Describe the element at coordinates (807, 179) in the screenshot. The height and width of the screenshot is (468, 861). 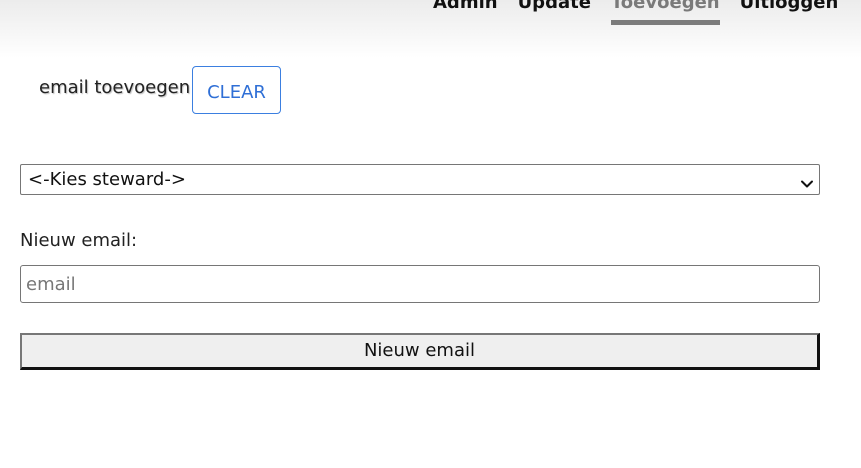
I see `chevron-down-icon` at that location.